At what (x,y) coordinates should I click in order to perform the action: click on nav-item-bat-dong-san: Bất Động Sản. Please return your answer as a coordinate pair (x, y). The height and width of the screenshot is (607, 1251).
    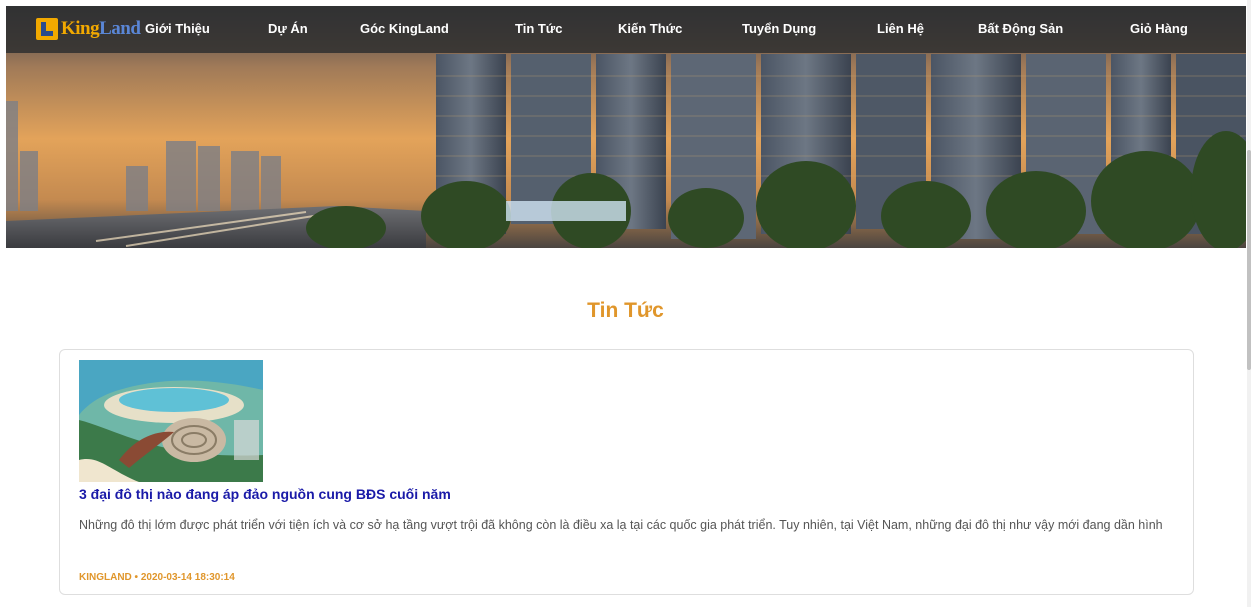
    Looking at the image, I should click on (1020, 28).